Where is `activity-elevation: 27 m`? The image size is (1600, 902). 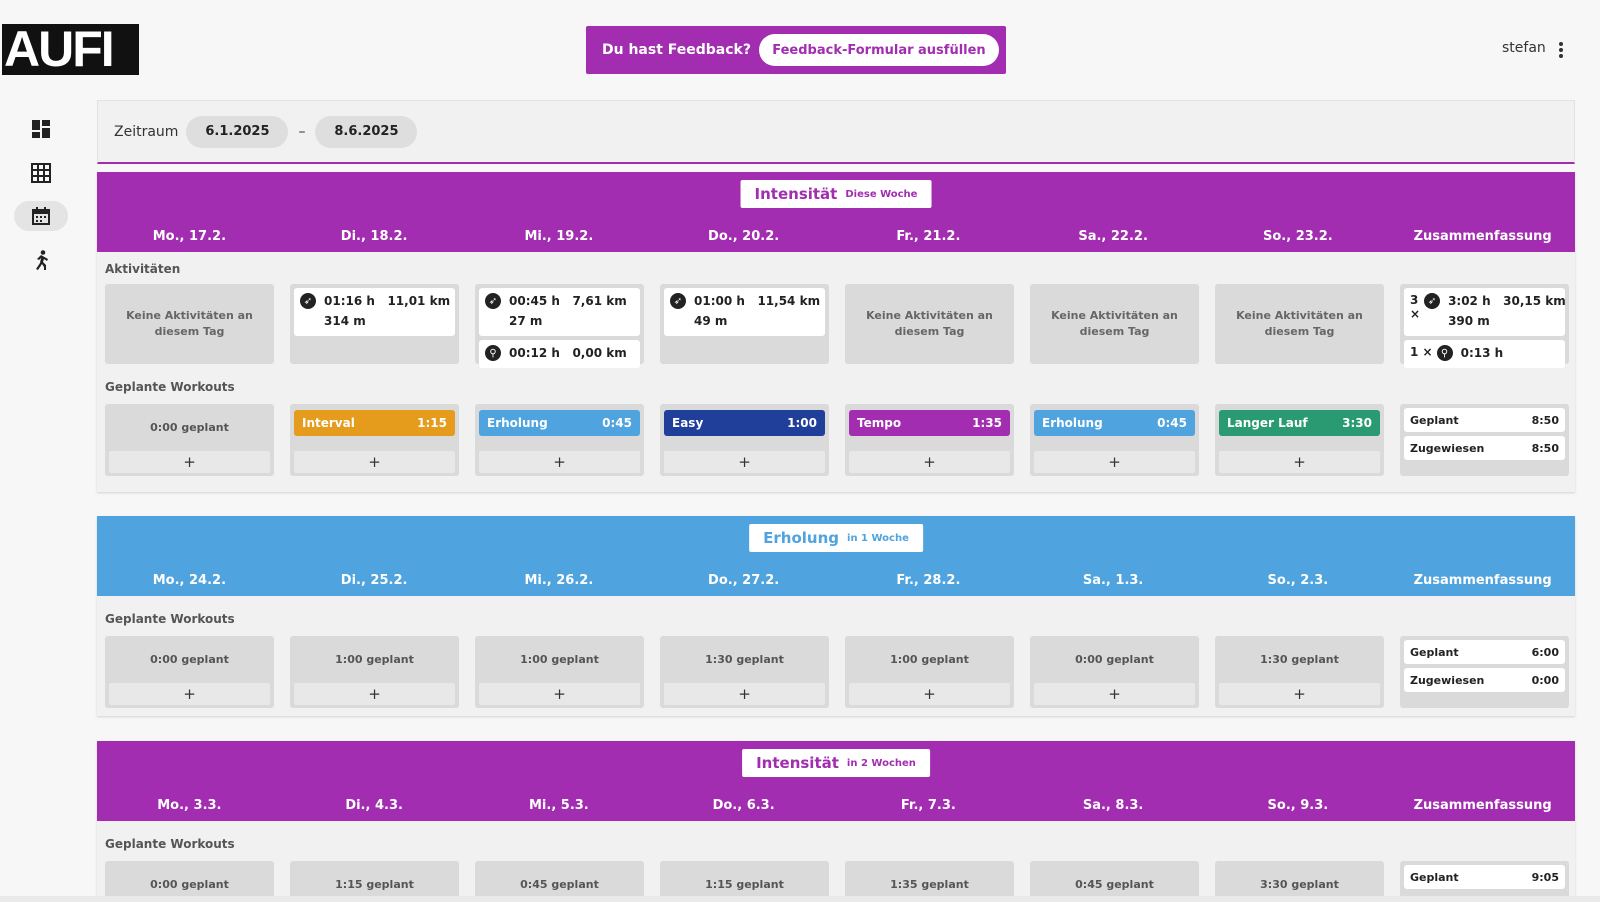
activity-elevation: 27 m is located at coordinates (526, 321).